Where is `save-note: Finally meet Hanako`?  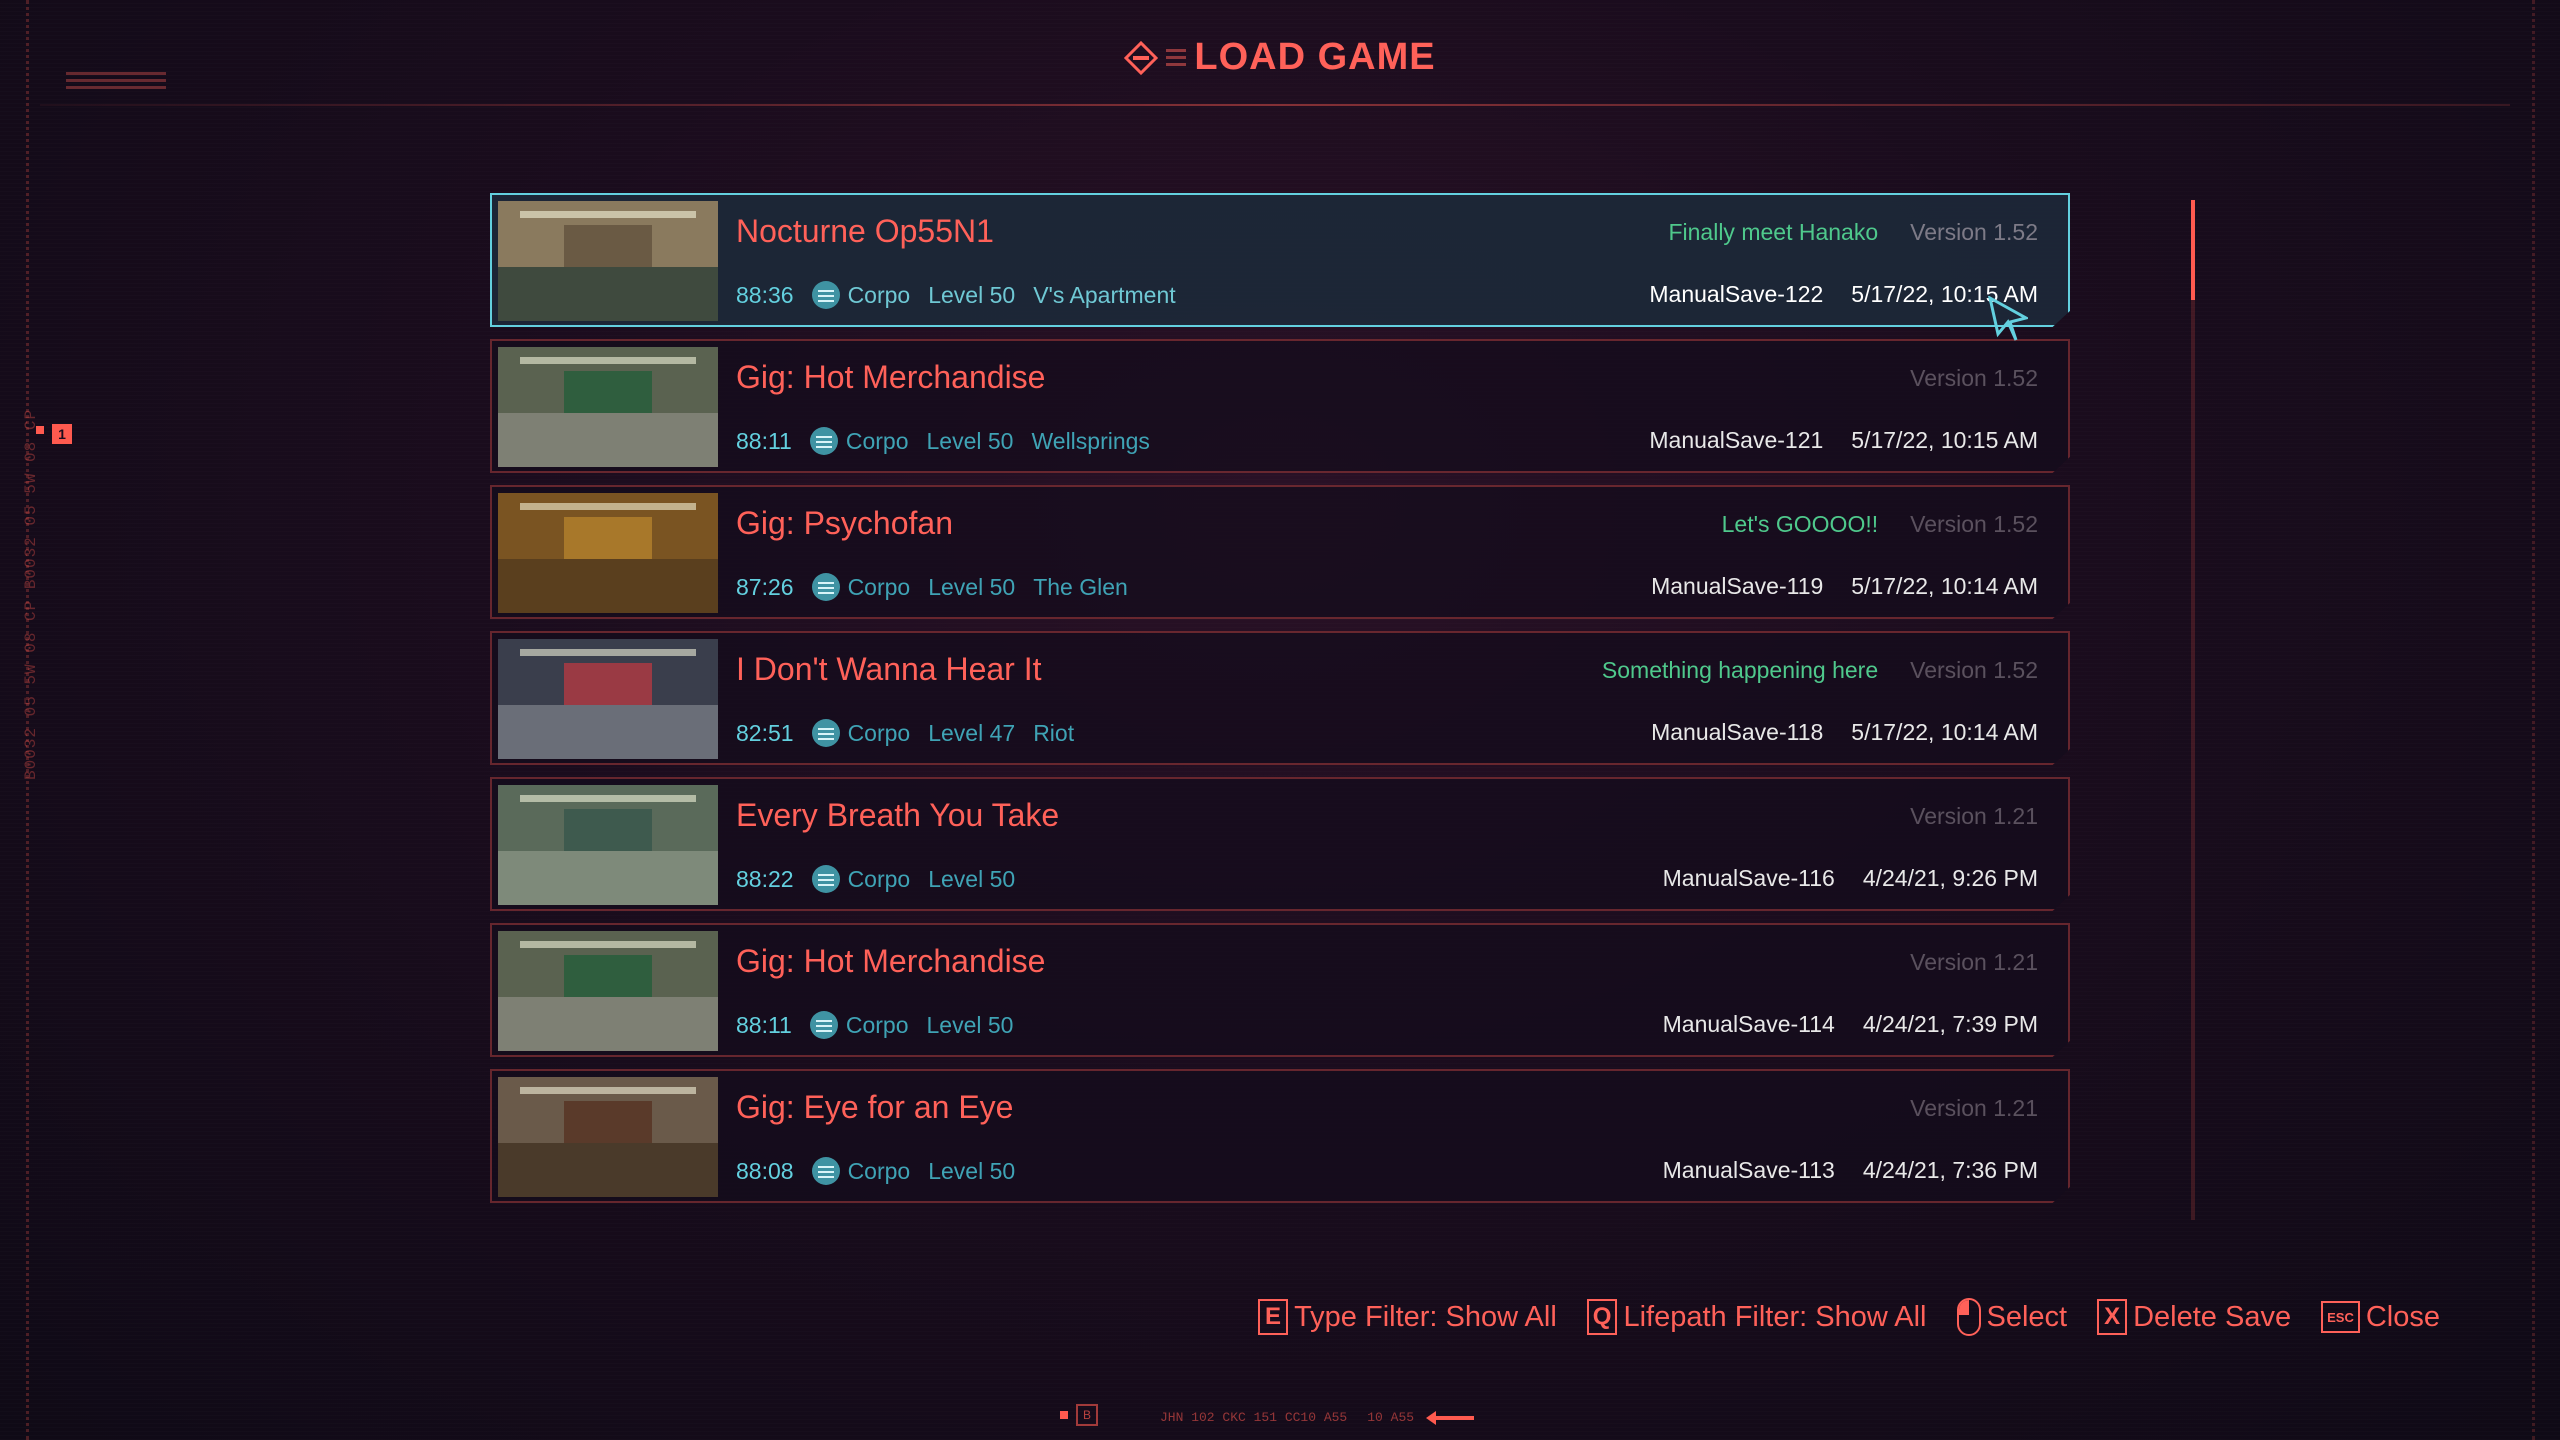 save-note: Finally meet Hanako is located at coordinates (1773, 232).